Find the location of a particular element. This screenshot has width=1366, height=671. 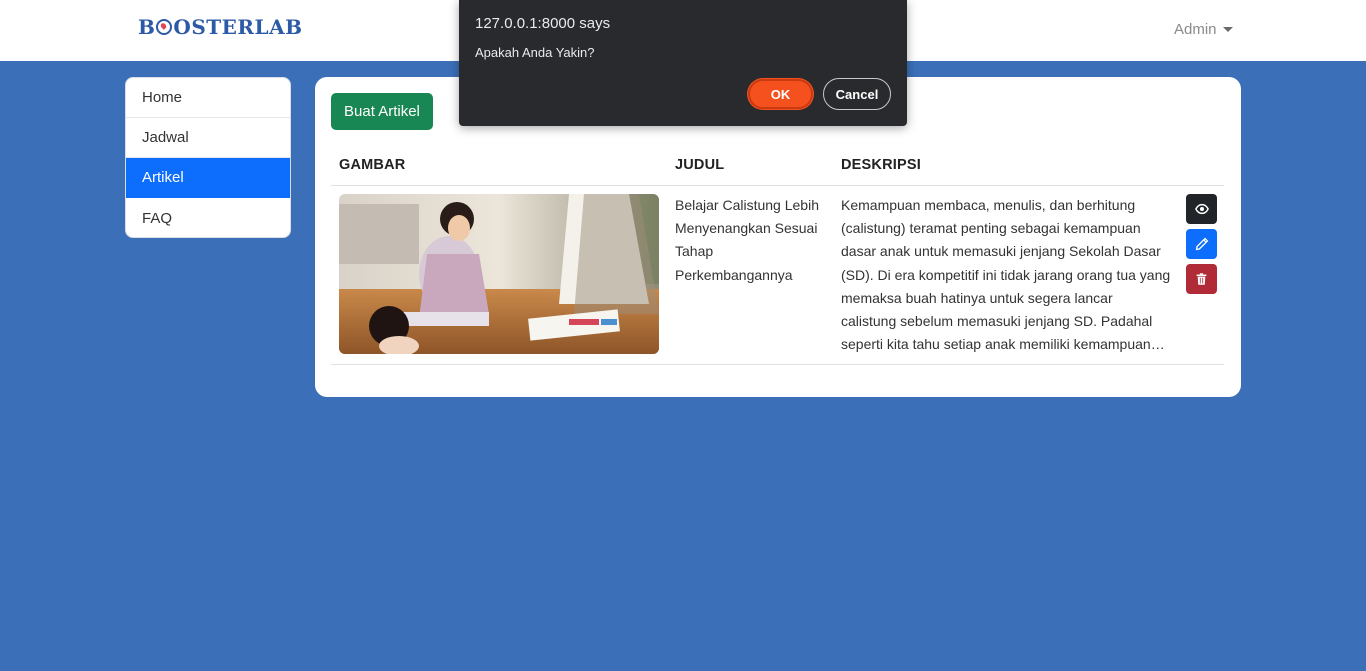

sidebar-item-label: Jadwal is located at coordinates (165, 137).